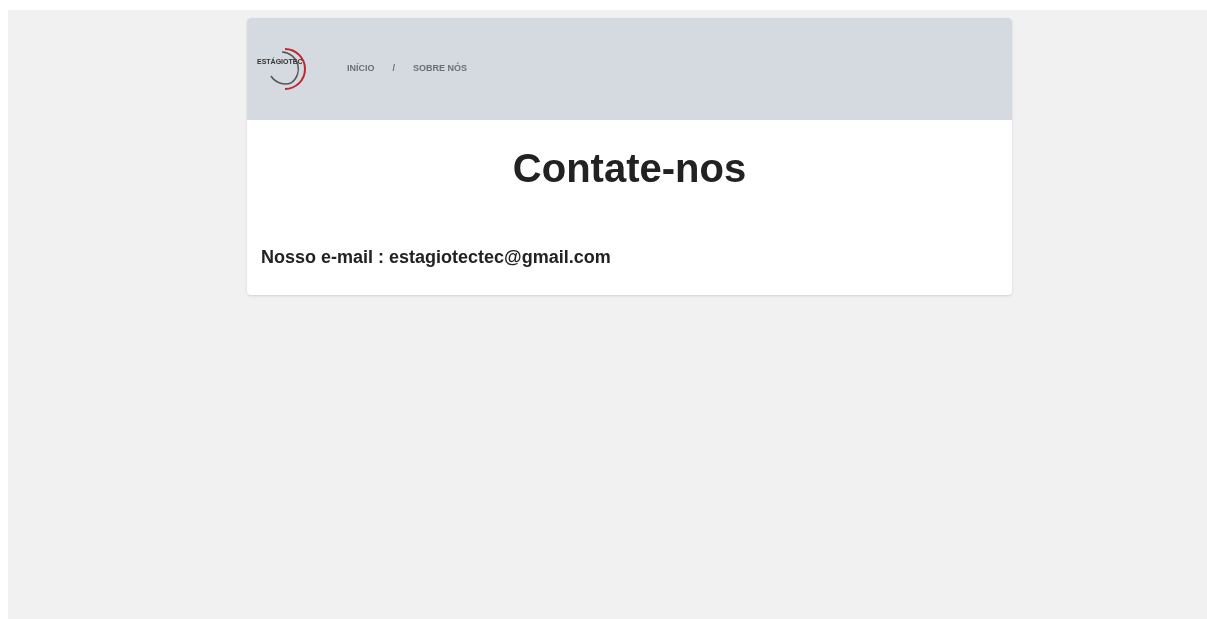 This screenshot has height=619, width=1207. I want to click on nav-link: INÍCIO, so click(361, 69).